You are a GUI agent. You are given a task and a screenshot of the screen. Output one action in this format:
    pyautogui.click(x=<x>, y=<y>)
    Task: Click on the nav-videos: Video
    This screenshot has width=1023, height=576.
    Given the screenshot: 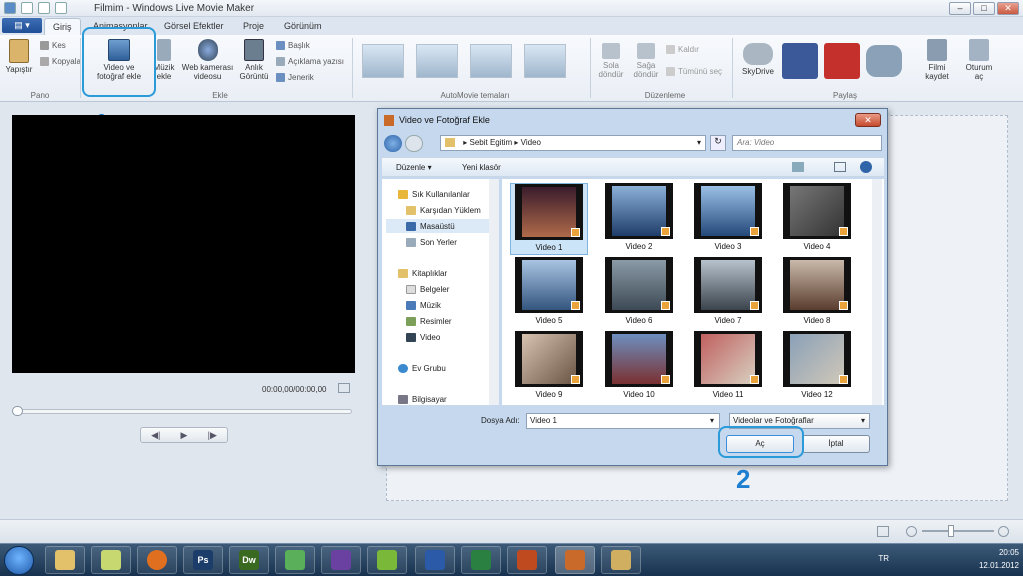 What is the action you would take?
    pyautogui.click(x=423, y=337)
    